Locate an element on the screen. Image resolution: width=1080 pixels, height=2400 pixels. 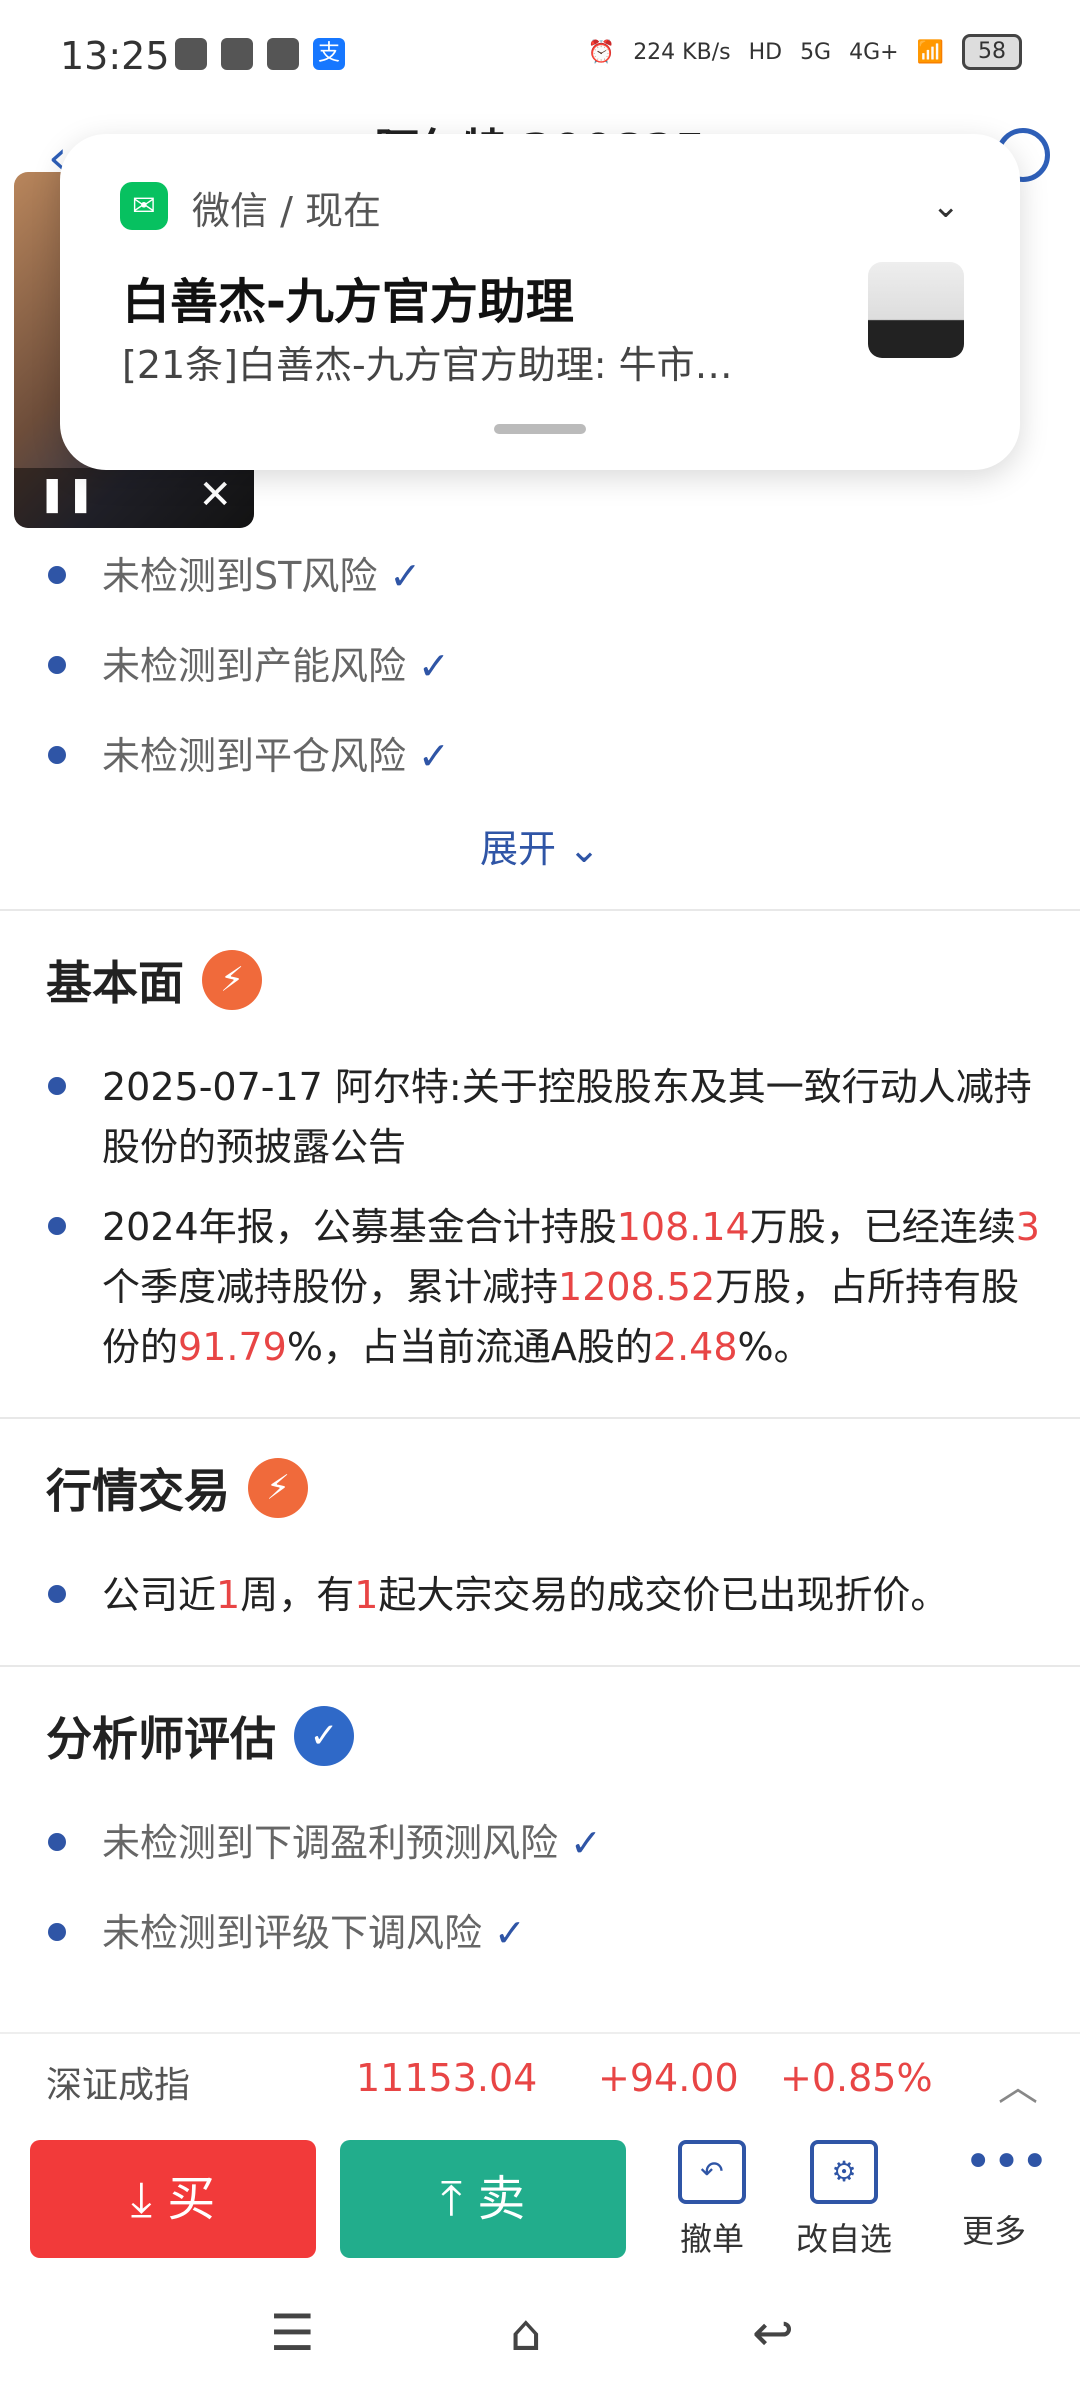
chevron-up-icon: ︿ is located at coordinates (1018, 2083).